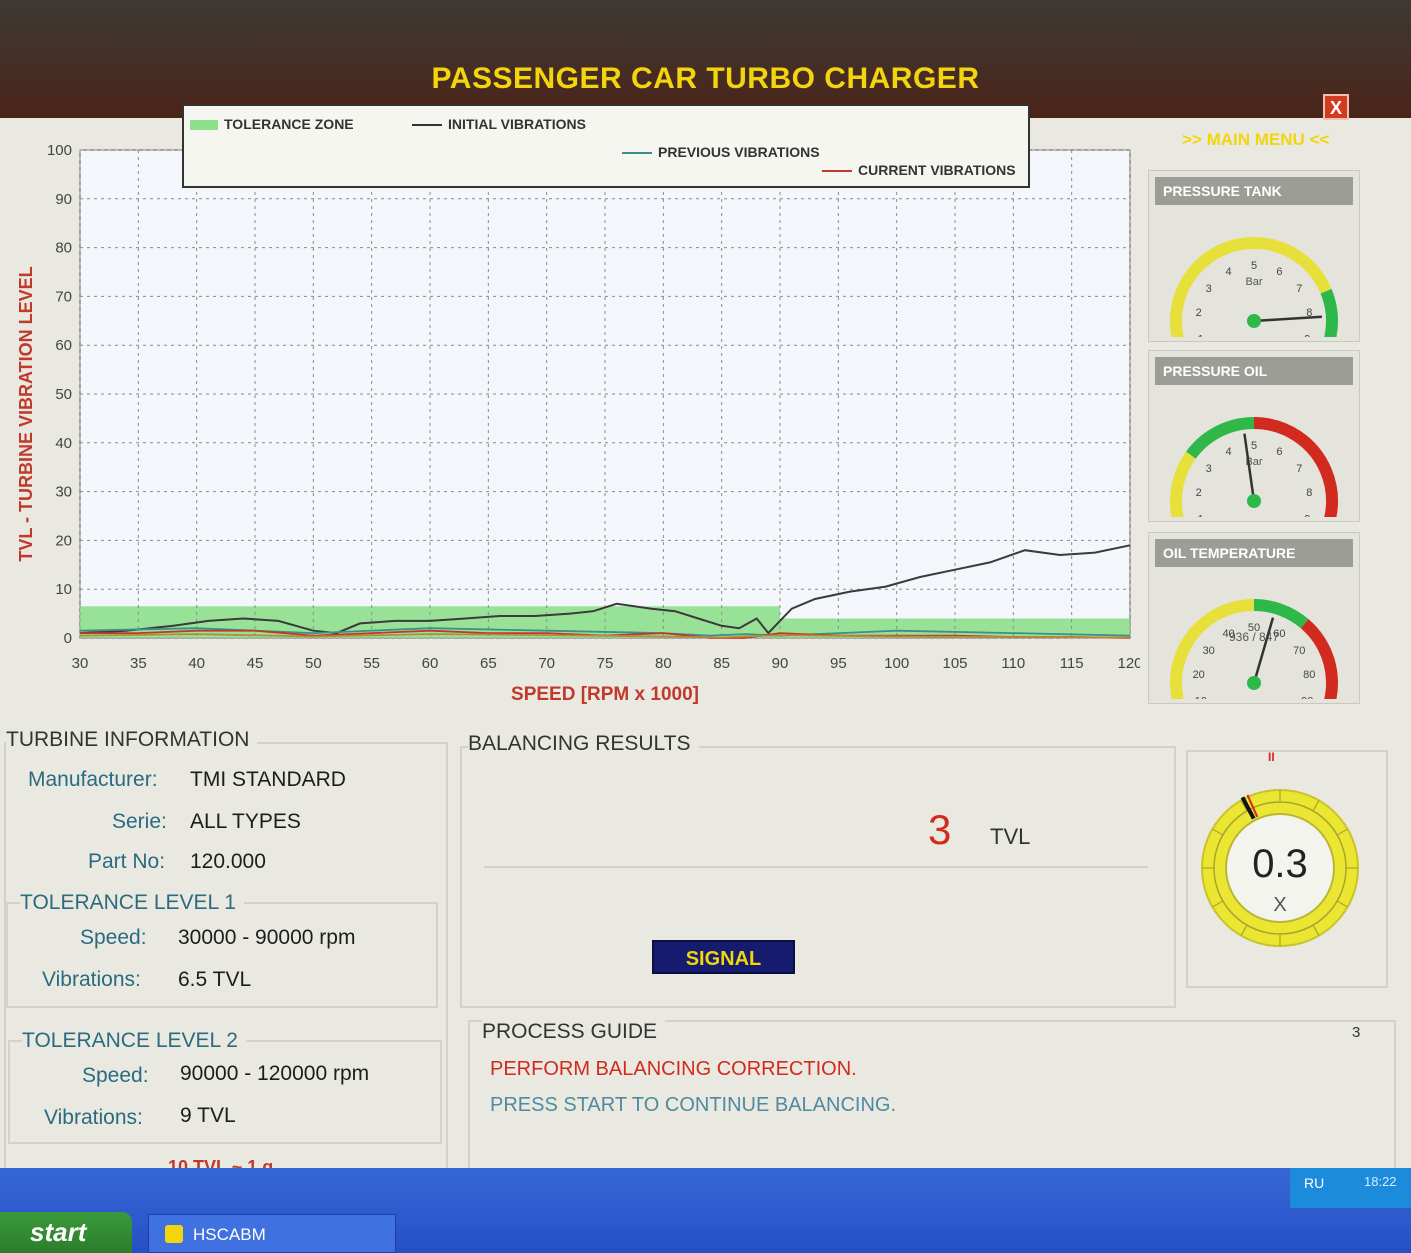 The image size is (1411, 1253). Describe the element at coordinates (1013, 663) in the screenshot. I see `x-tick-label: 110` at that location.